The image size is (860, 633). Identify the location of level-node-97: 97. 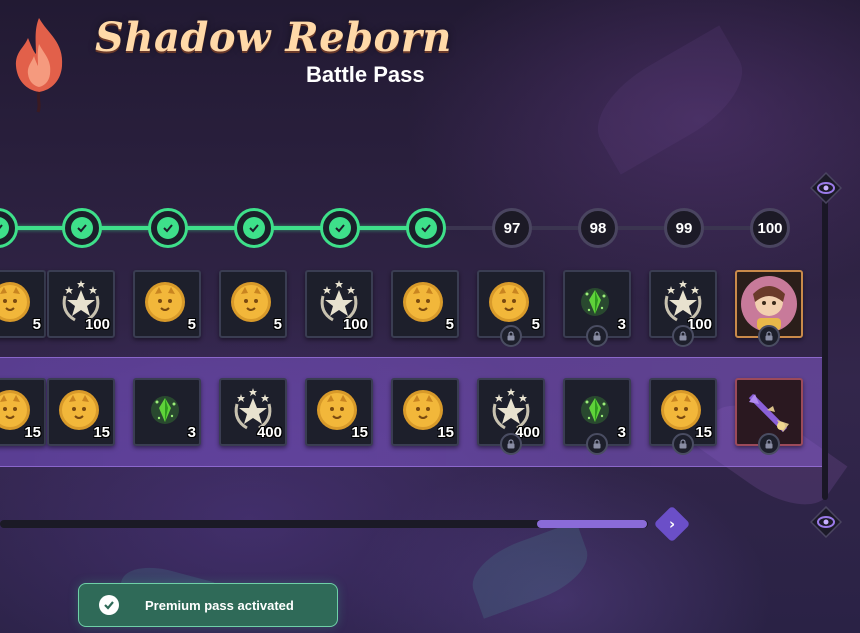
(512, 228).